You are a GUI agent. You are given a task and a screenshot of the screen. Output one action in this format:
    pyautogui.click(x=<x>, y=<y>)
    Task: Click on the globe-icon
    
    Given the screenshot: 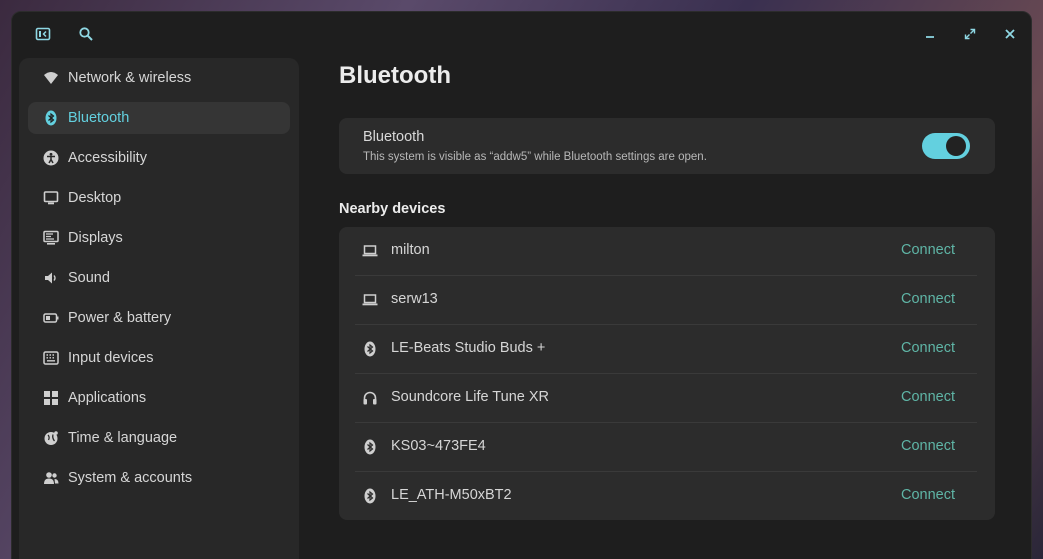 What is the action you would take?
    pyautogui.click(x=51, y=438)
    